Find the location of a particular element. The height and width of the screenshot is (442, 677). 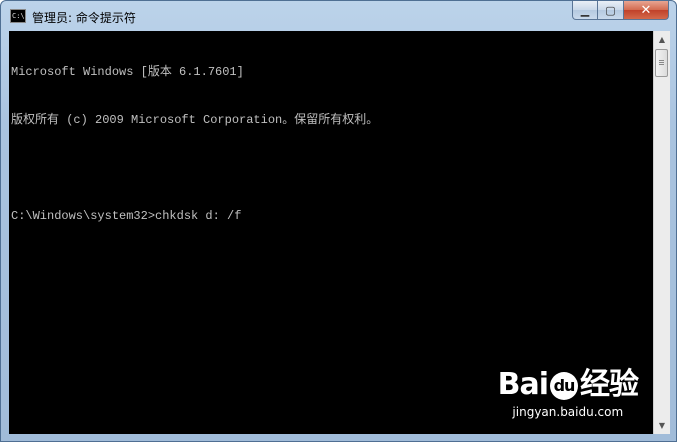

watermark-url: jingyan.baidu.com is located at coordinates (568, 412).